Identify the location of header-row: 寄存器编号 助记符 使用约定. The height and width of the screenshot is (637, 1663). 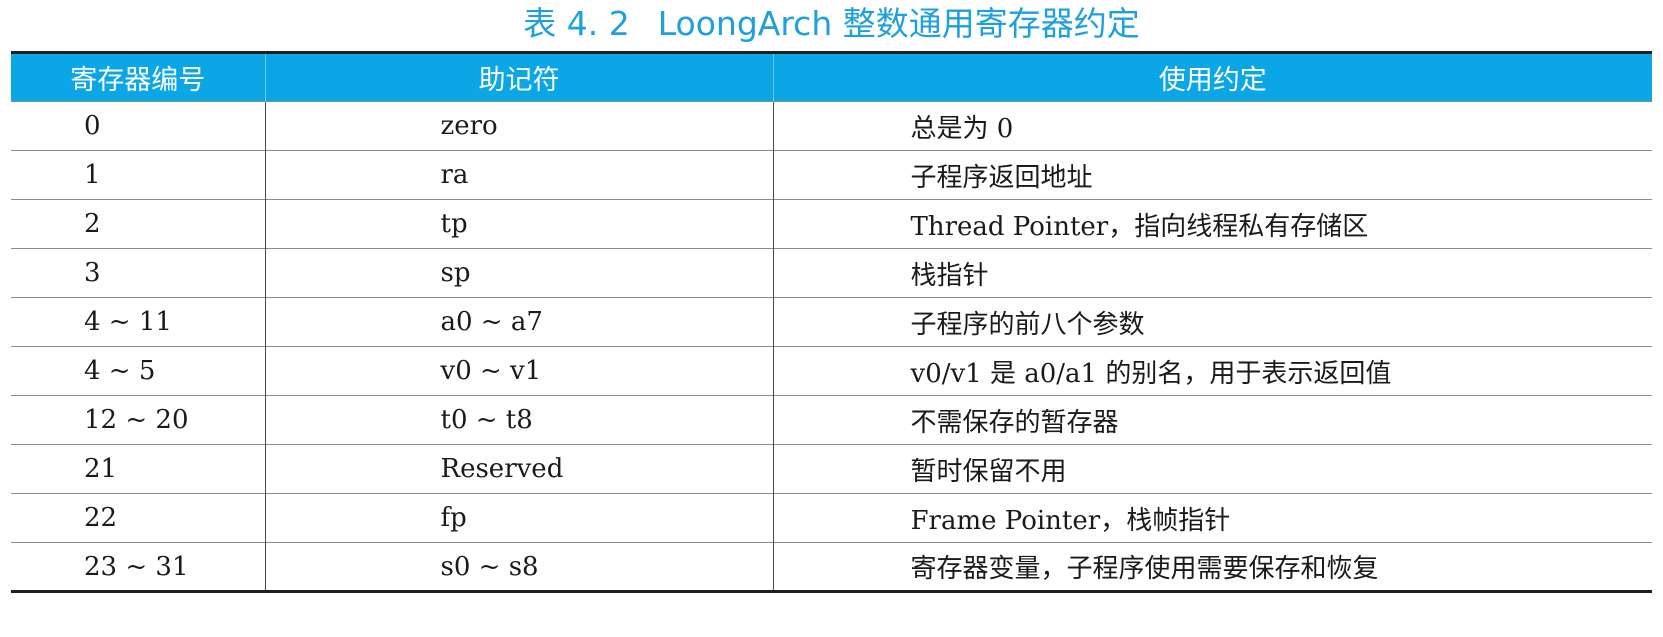
(831, 76).